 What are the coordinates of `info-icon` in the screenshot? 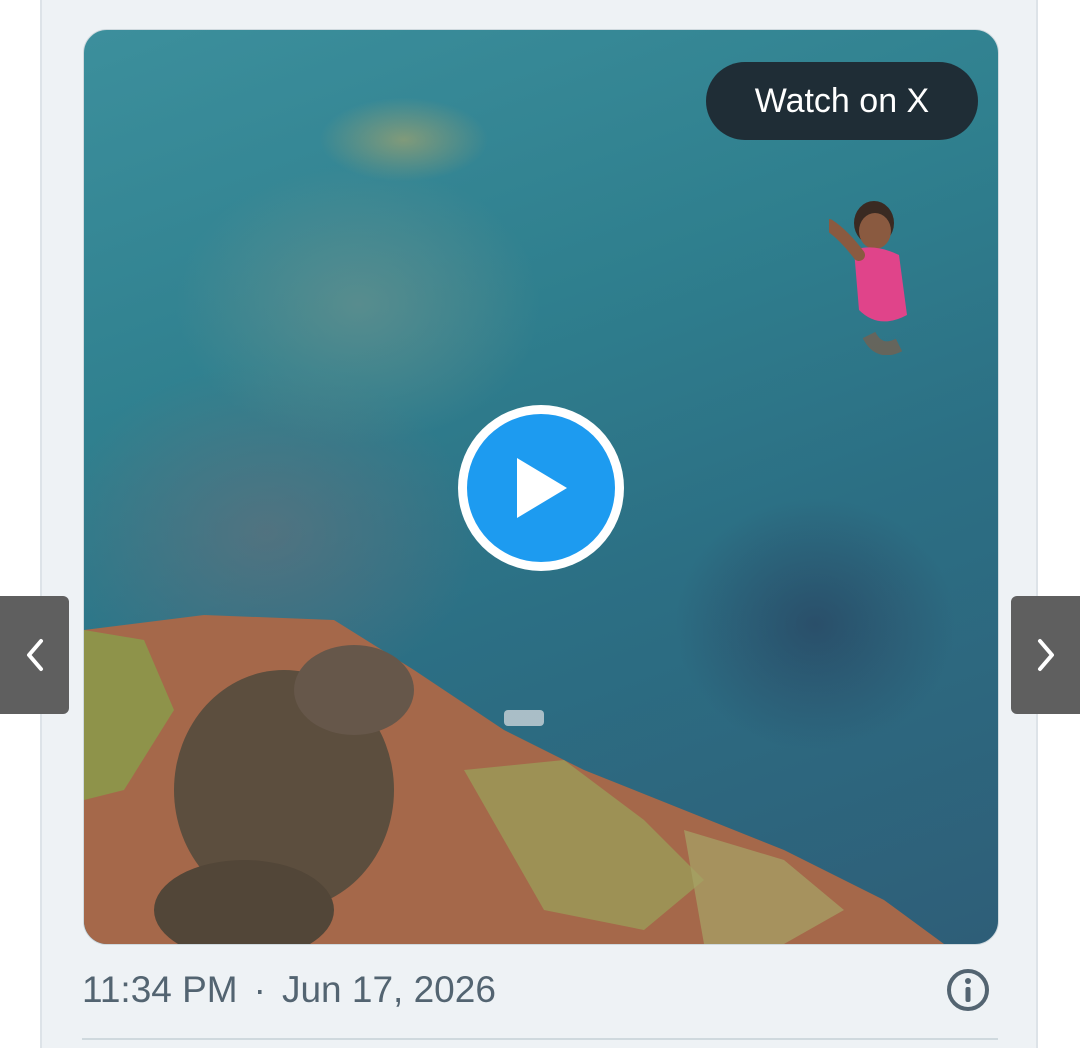 It's located at (968, 990).